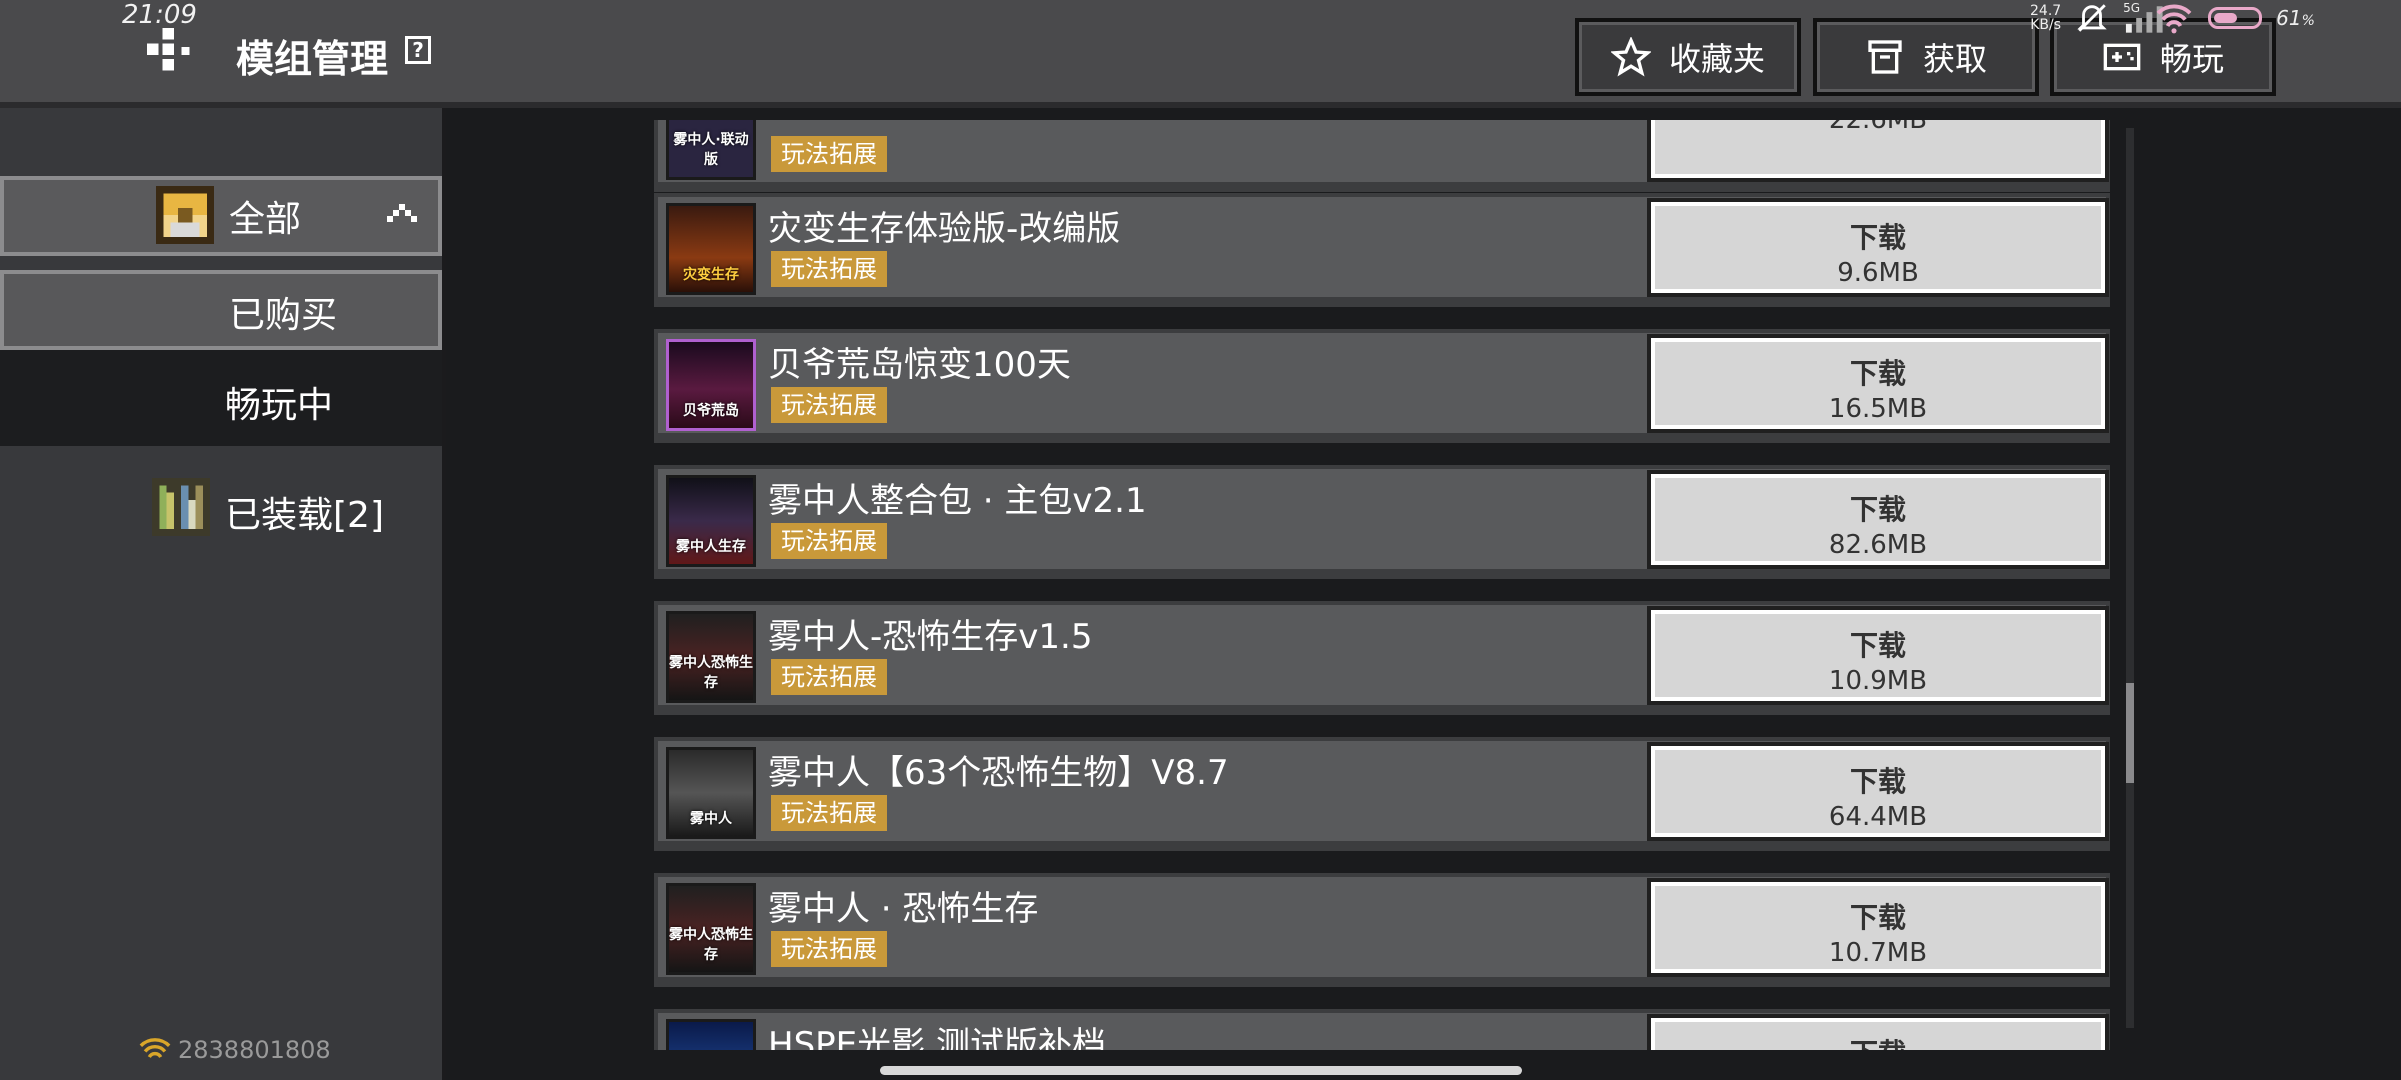  Describe the element at coordinates (1201, 1070) in the screenshot. I see `home-indicator` at that location.